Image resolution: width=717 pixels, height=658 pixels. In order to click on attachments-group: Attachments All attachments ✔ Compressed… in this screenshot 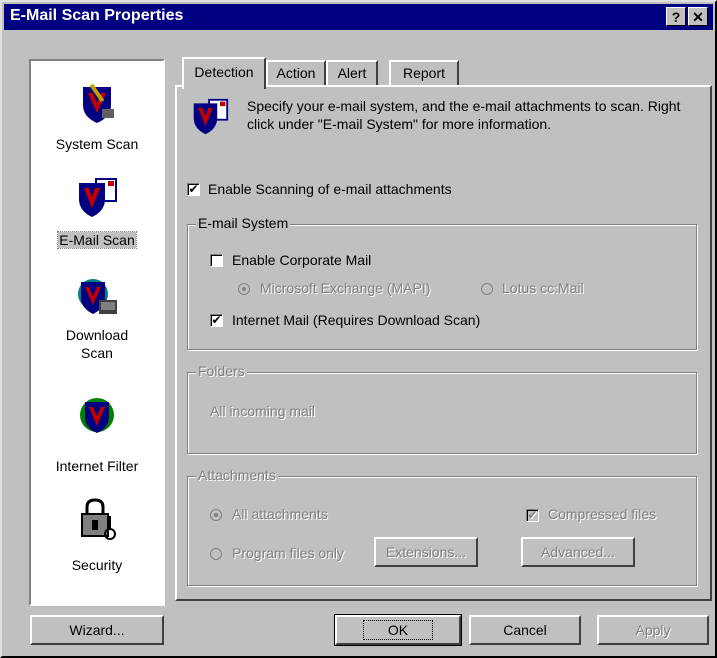, I will do `click(442, 526)`.